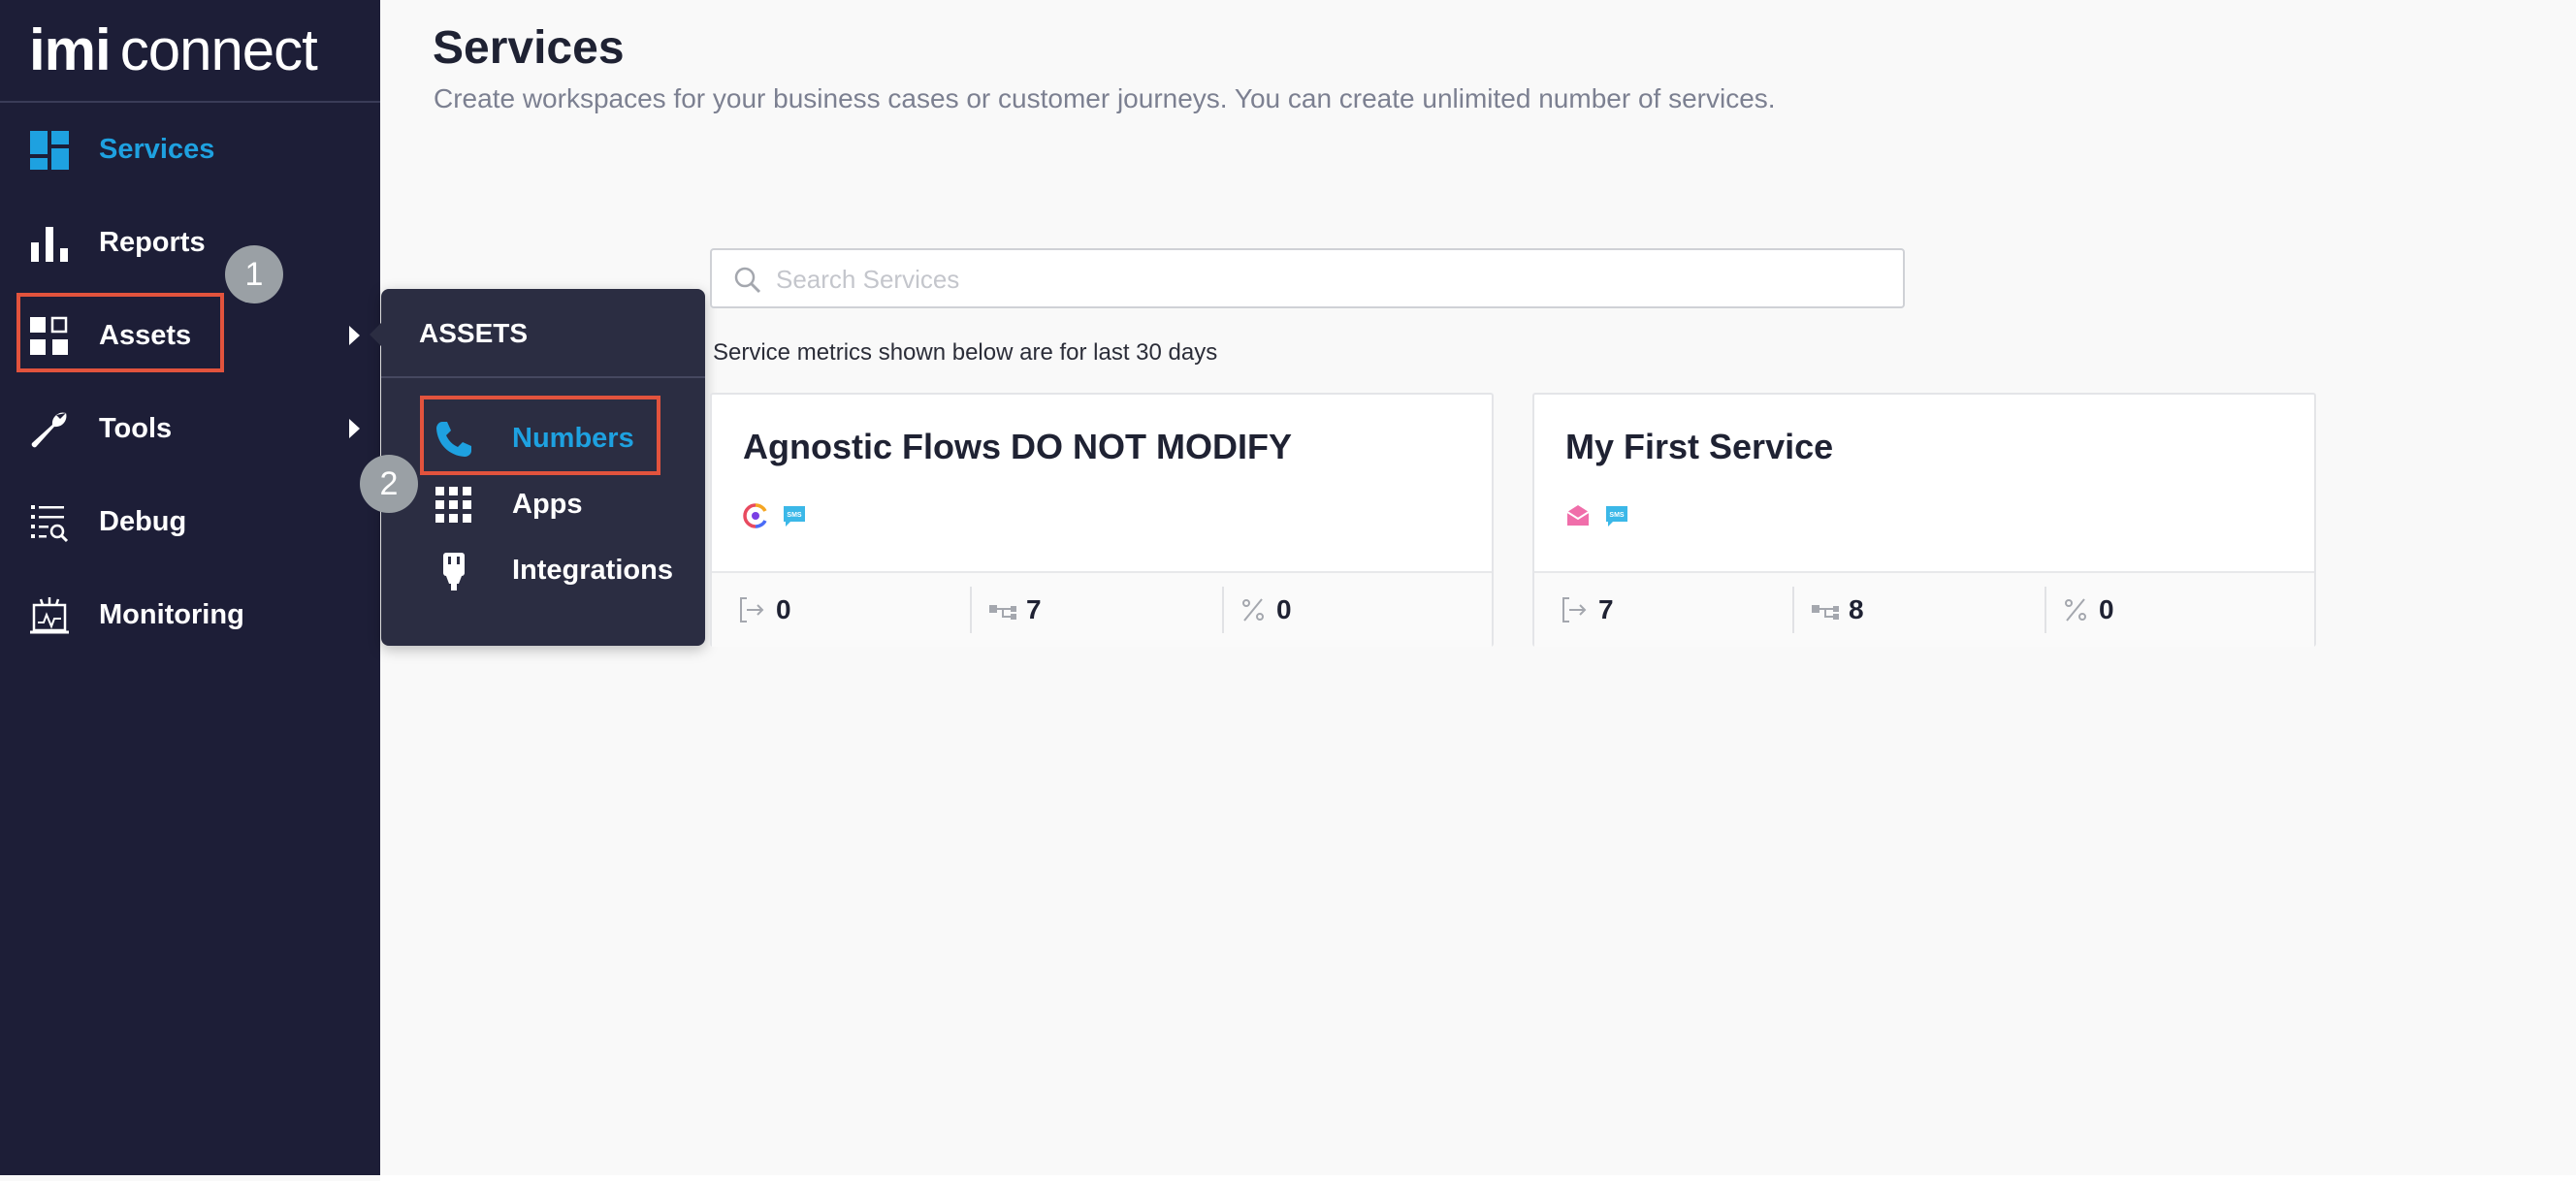 This screenshot has height=1181, width=2576. I want to click on sidebar-item-label: Debug, so click(143, 521).